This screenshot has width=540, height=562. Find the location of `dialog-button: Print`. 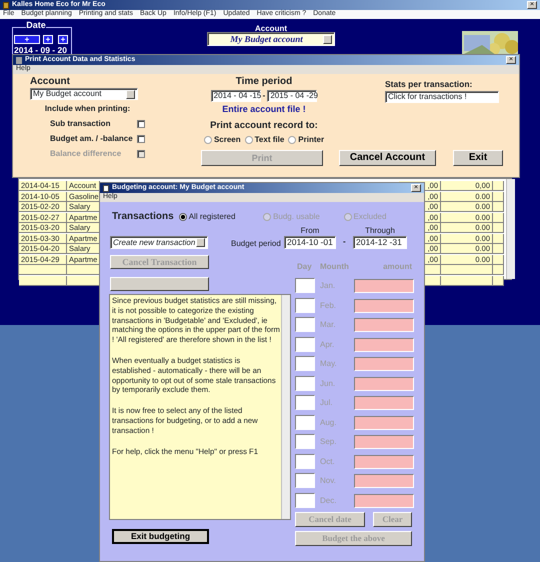

dialog-button: Print is located at coordinates (262, 158).